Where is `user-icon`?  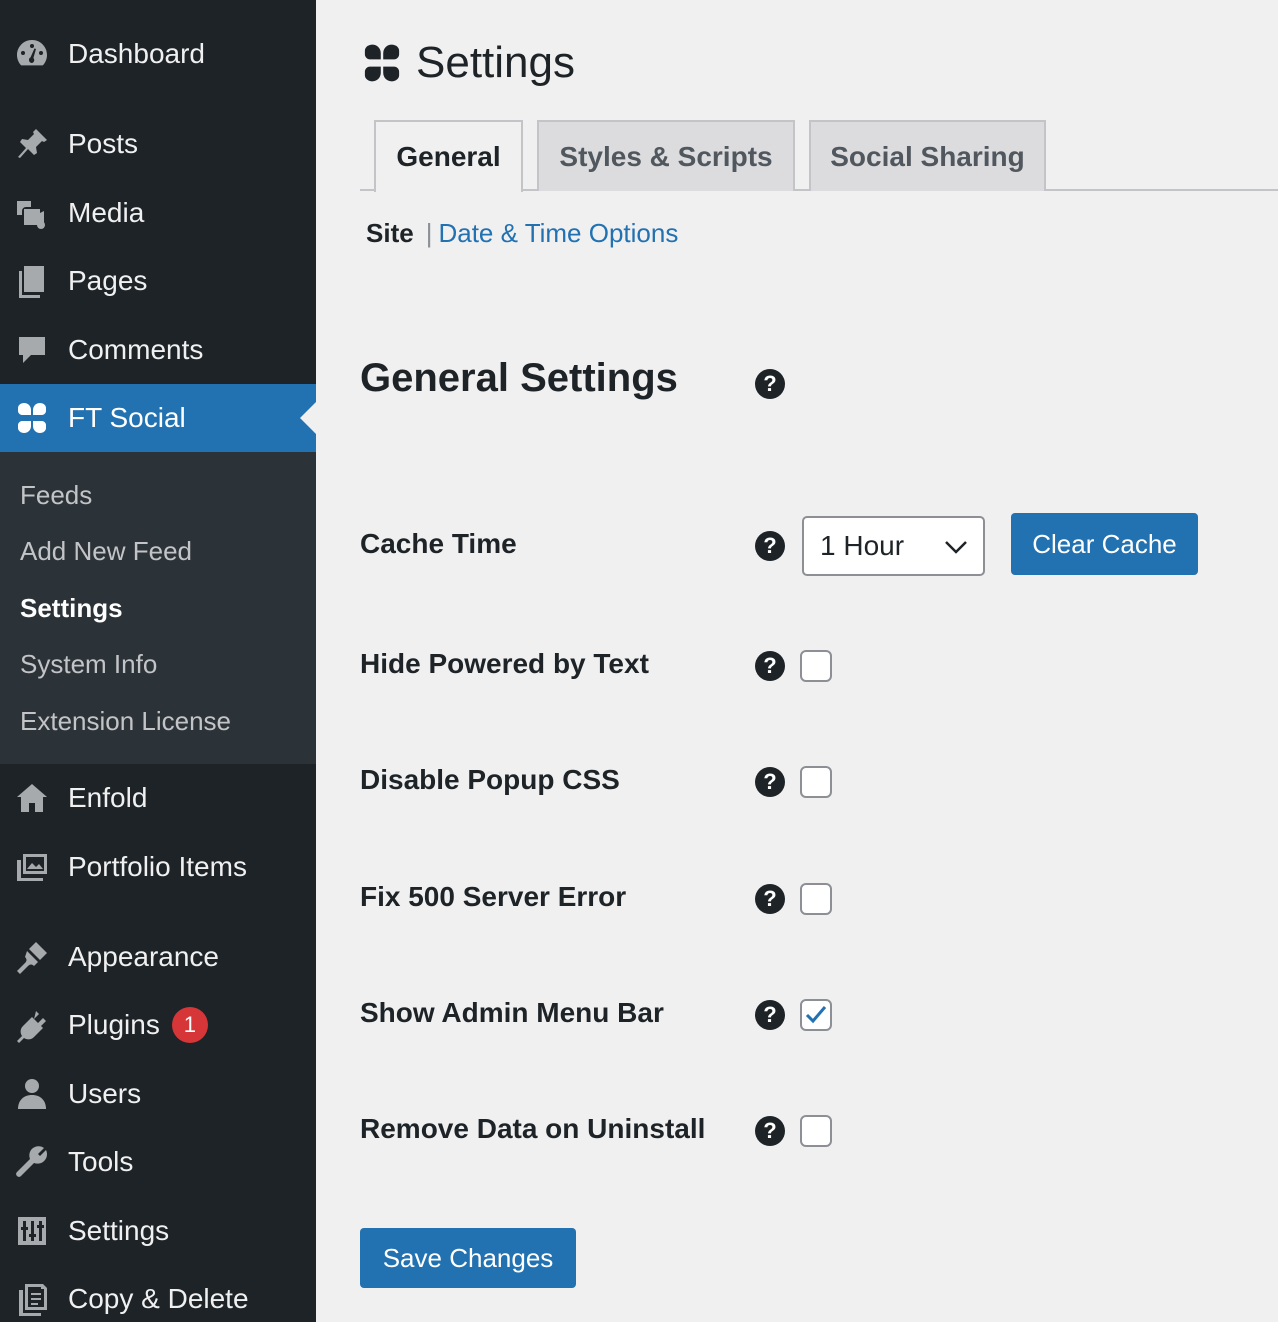 user-icon is located at coordinates (32, 1094).